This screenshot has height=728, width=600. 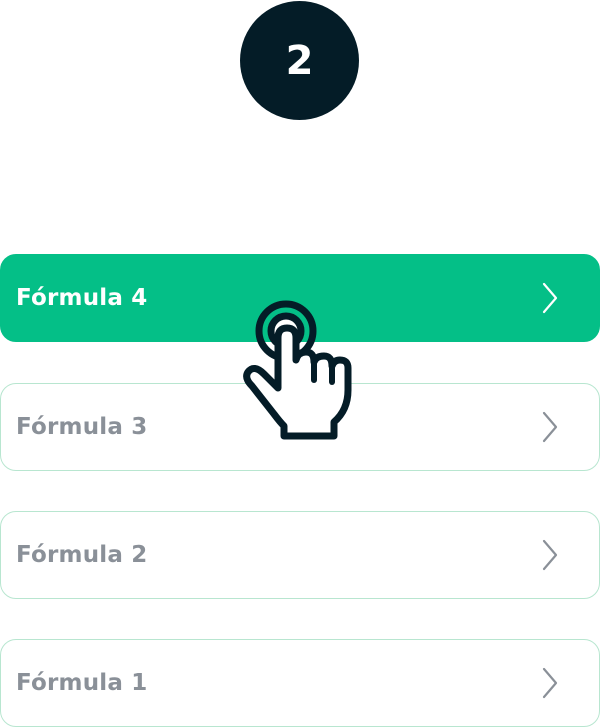 I want to click on formula-label: Fórmula 1, so click(x=82, y=683).